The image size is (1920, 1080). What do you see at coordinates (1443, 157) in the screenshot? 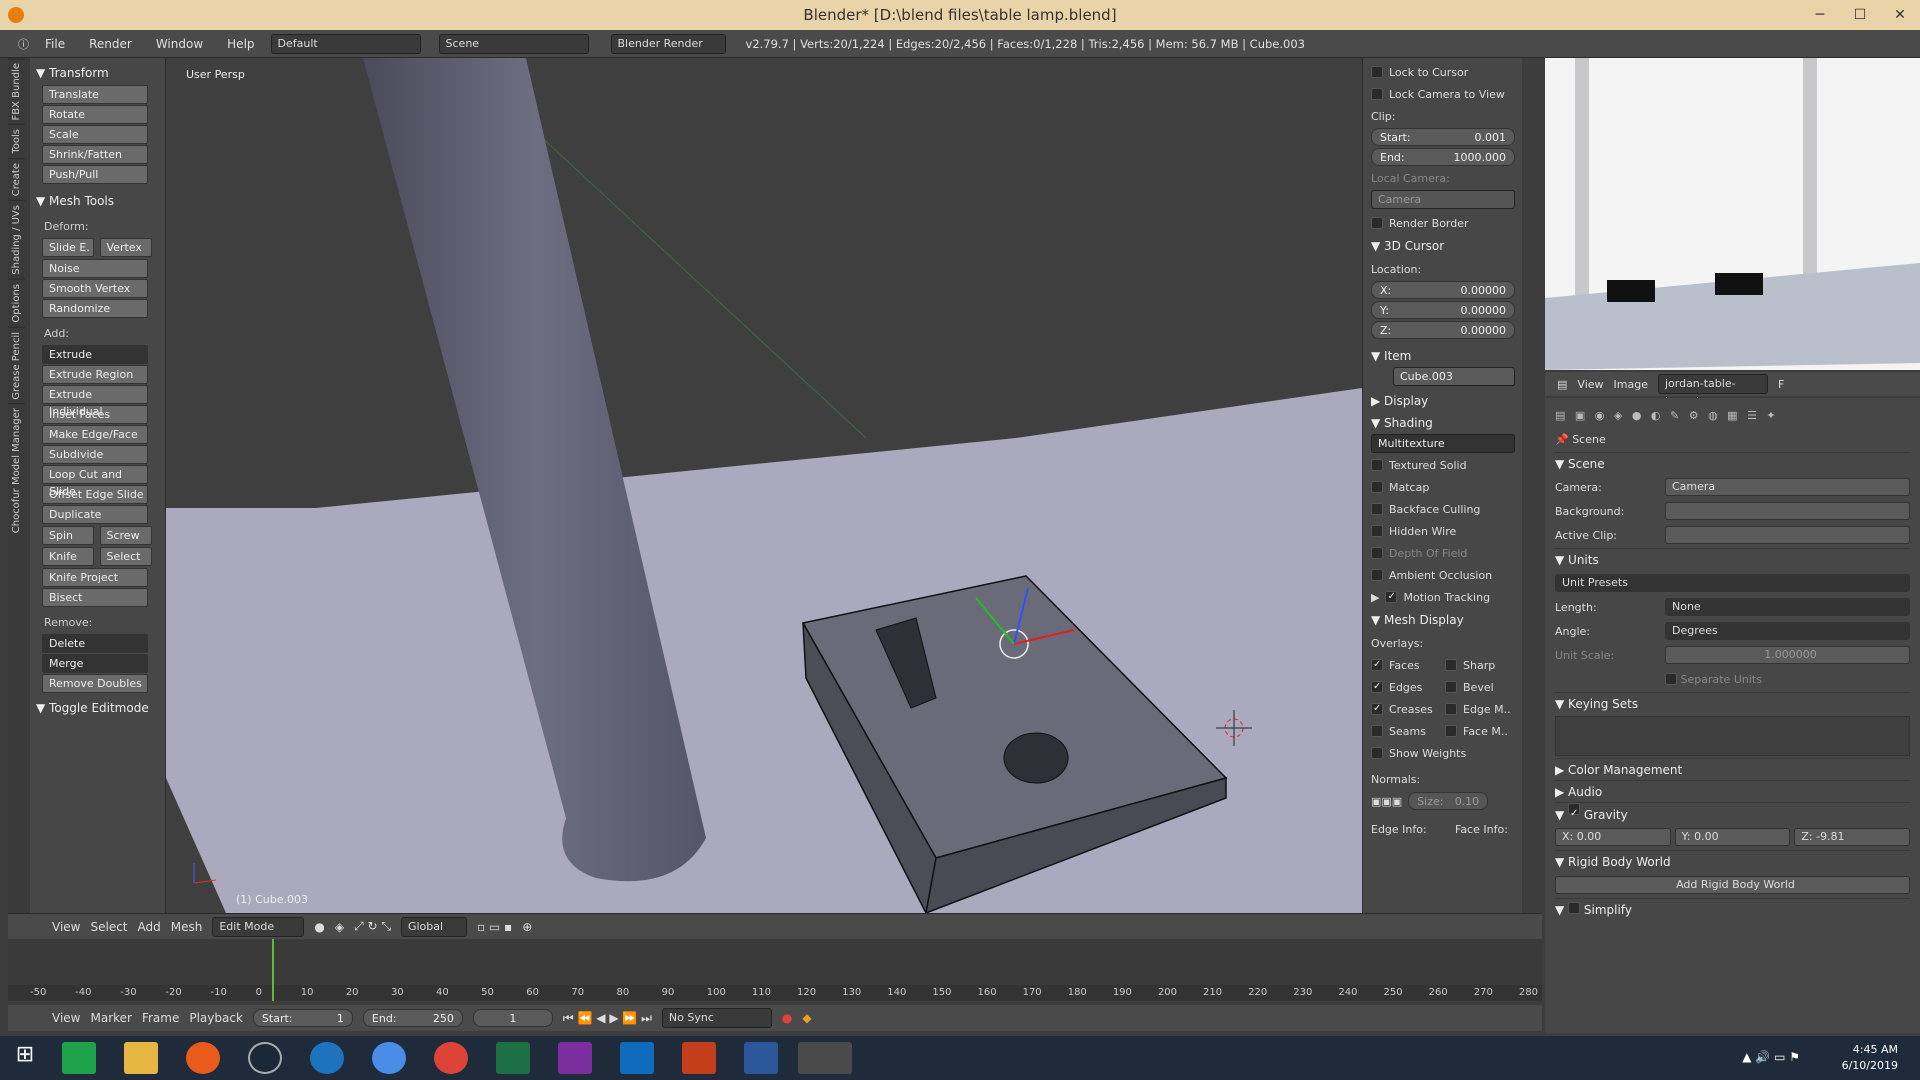
I see `clip-end-field: End: 1000.000` at bounding box center [1443, 157].